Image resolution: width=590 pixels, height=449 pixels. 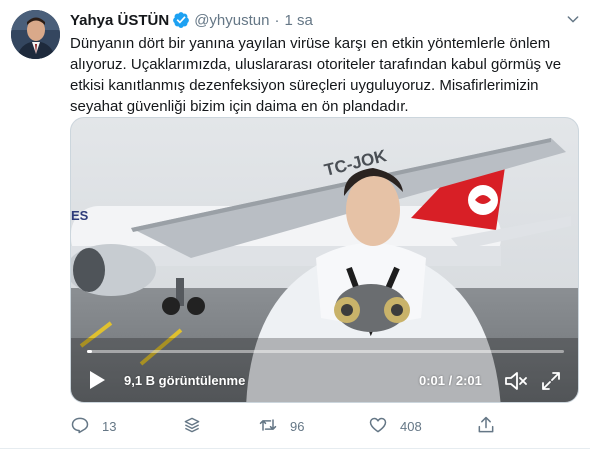 I want to click on avatar-image, so click(x=35, y=34).